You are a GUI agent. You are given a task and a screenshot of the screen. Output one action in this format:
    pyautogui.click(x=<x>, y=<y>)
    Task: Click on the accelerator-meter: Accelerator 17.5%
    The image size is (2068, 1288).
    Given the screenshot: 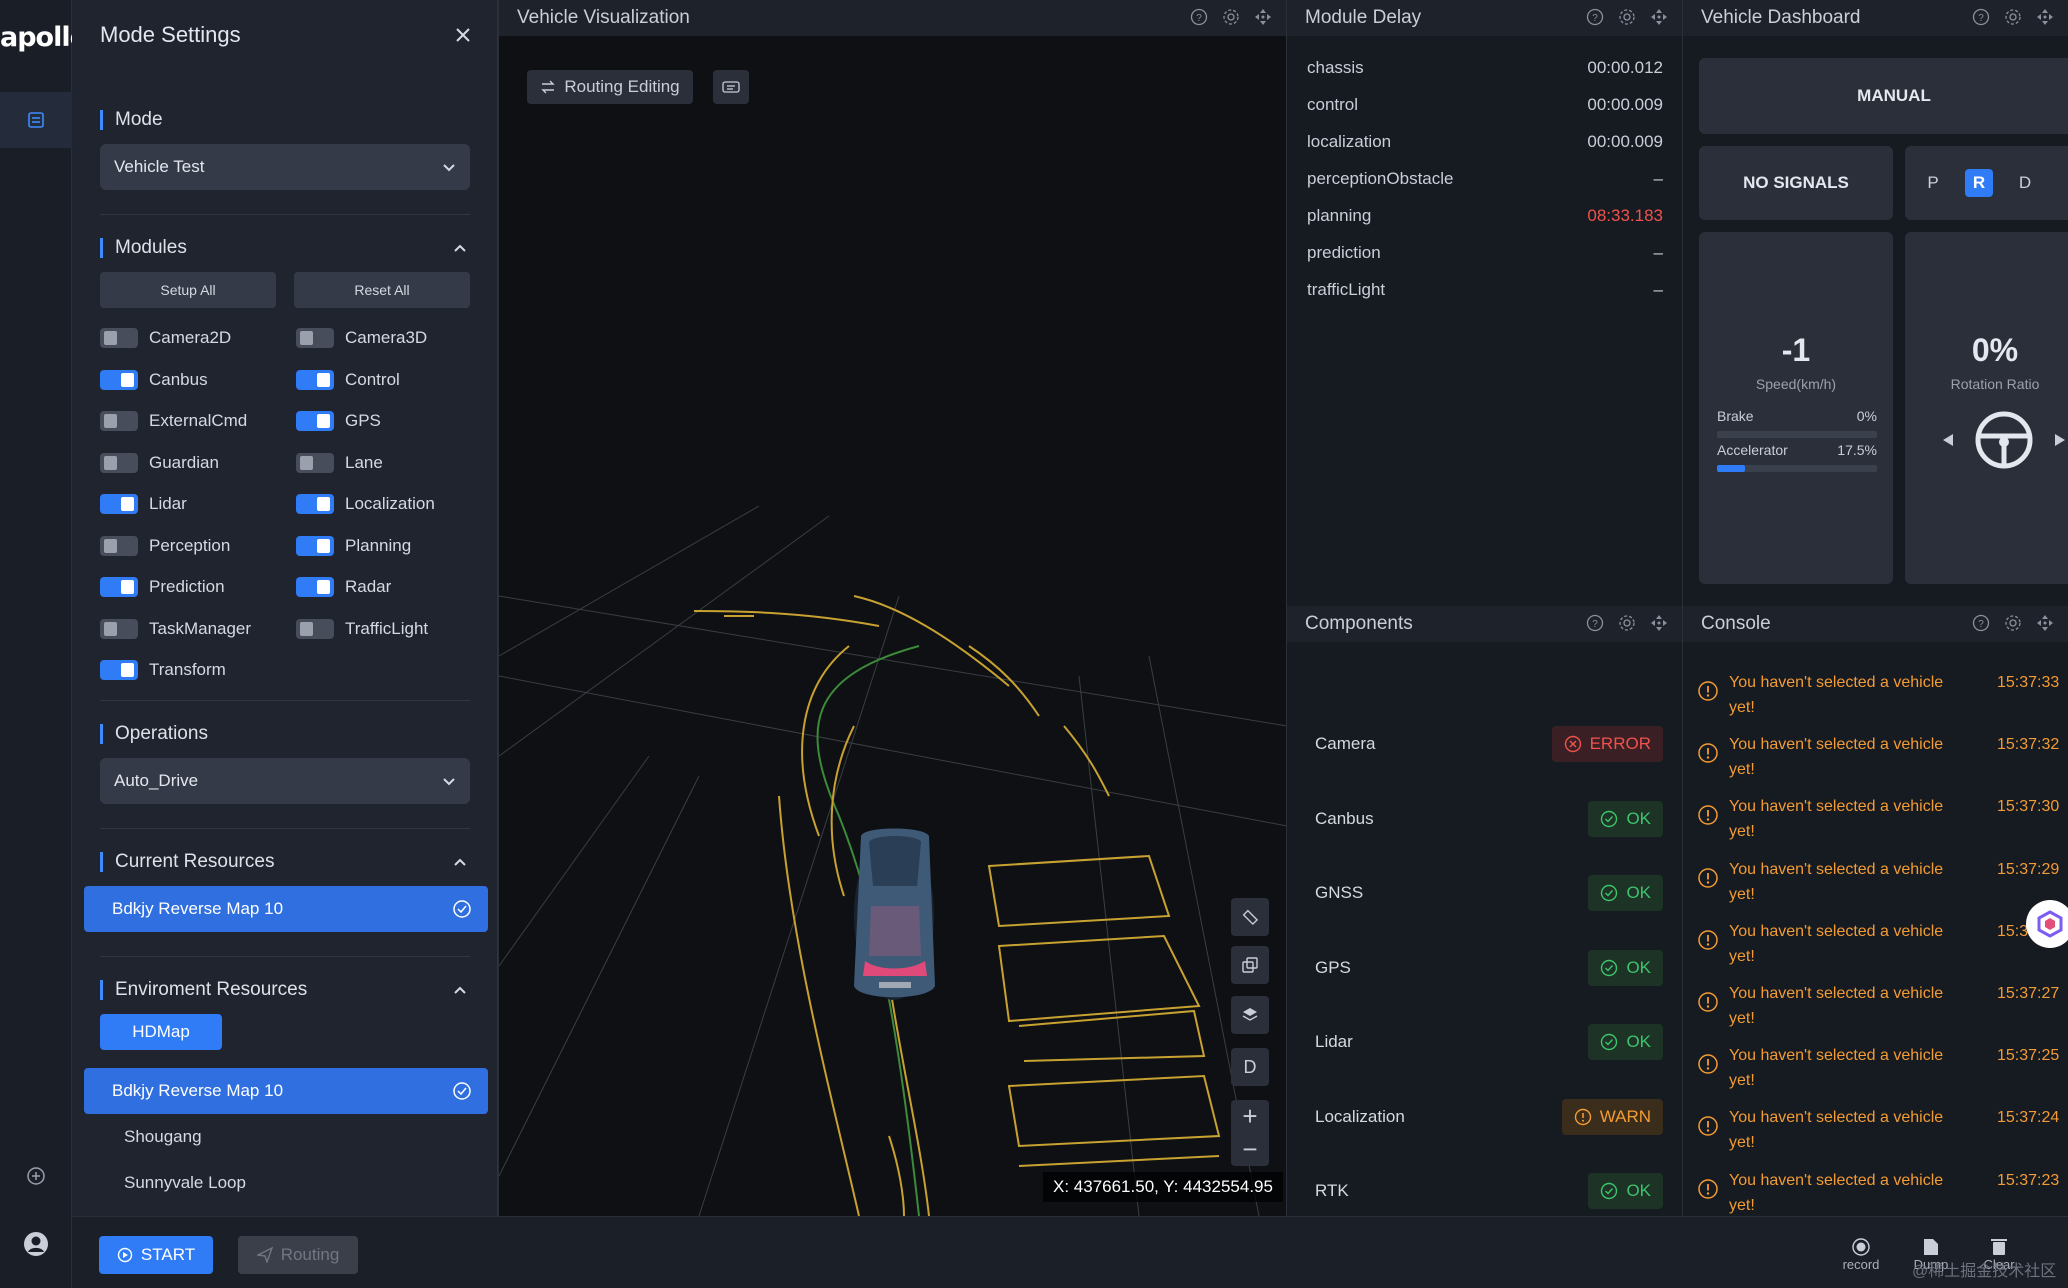 What is the action you would take?
    pyautogui.click(x=1797, y=457)
    